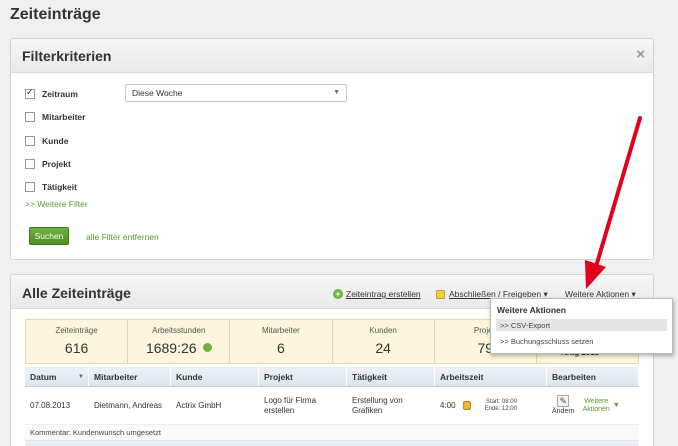 Image resolution: width=678 pixels, height=446 pixels. What do you see at coordinates (617, 194) in the screenshot?
I see `arrow-shaft` at bounding box center [617, 194].